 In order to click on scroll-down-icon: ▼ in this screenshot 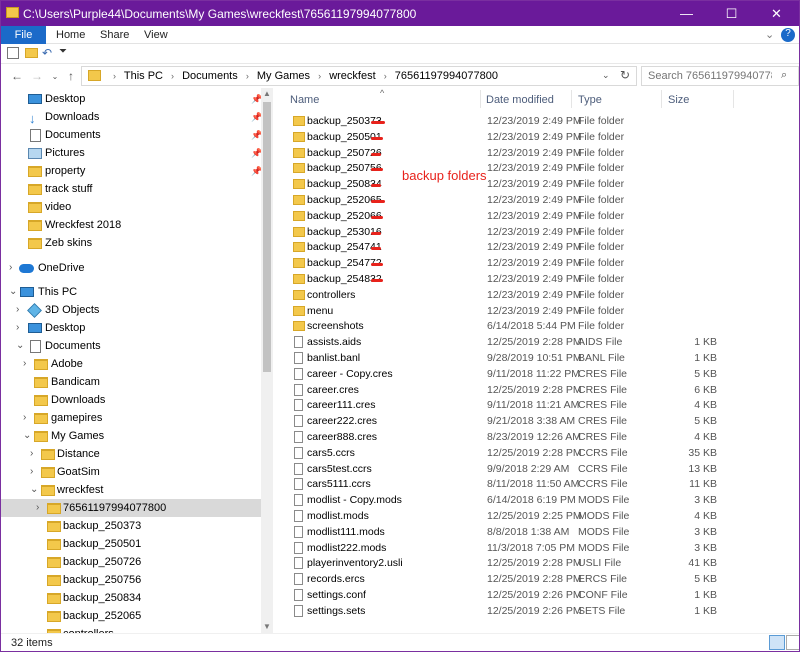, I will do `click(267, 627)`.